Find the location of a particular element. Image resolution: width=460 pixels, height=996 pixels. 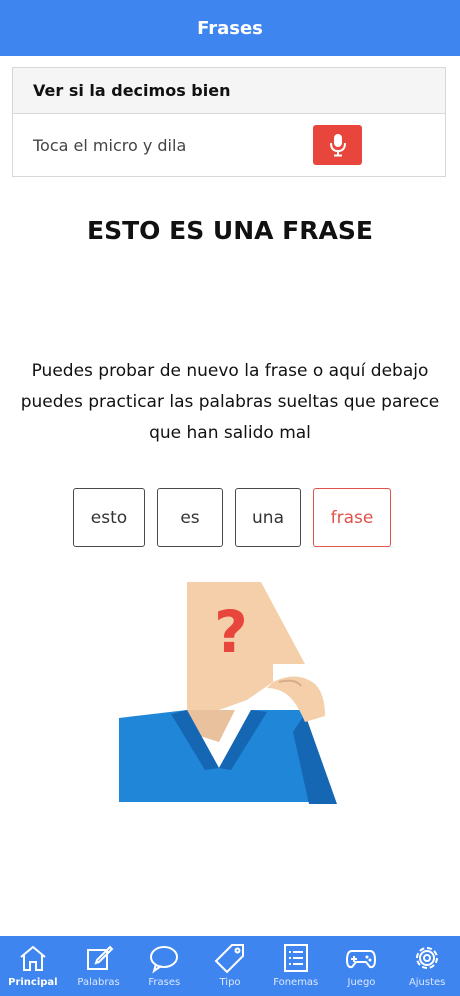

tab-palabras: Palabras is located at coordinates (99, 966).